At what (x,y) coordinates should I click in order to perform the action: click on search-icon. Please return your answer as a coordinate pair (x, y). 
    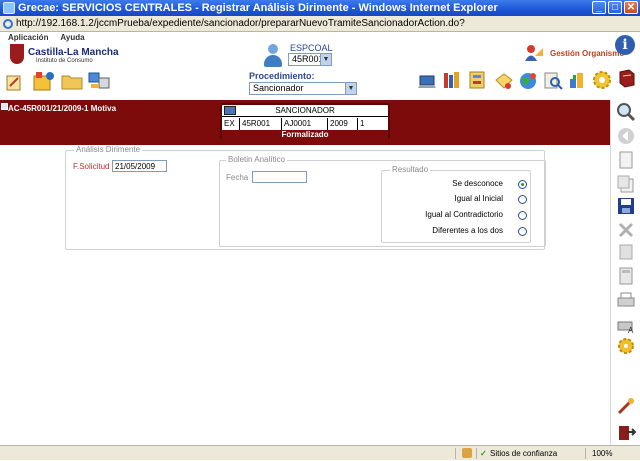
    Looking at the image, I should click on (626, 112).